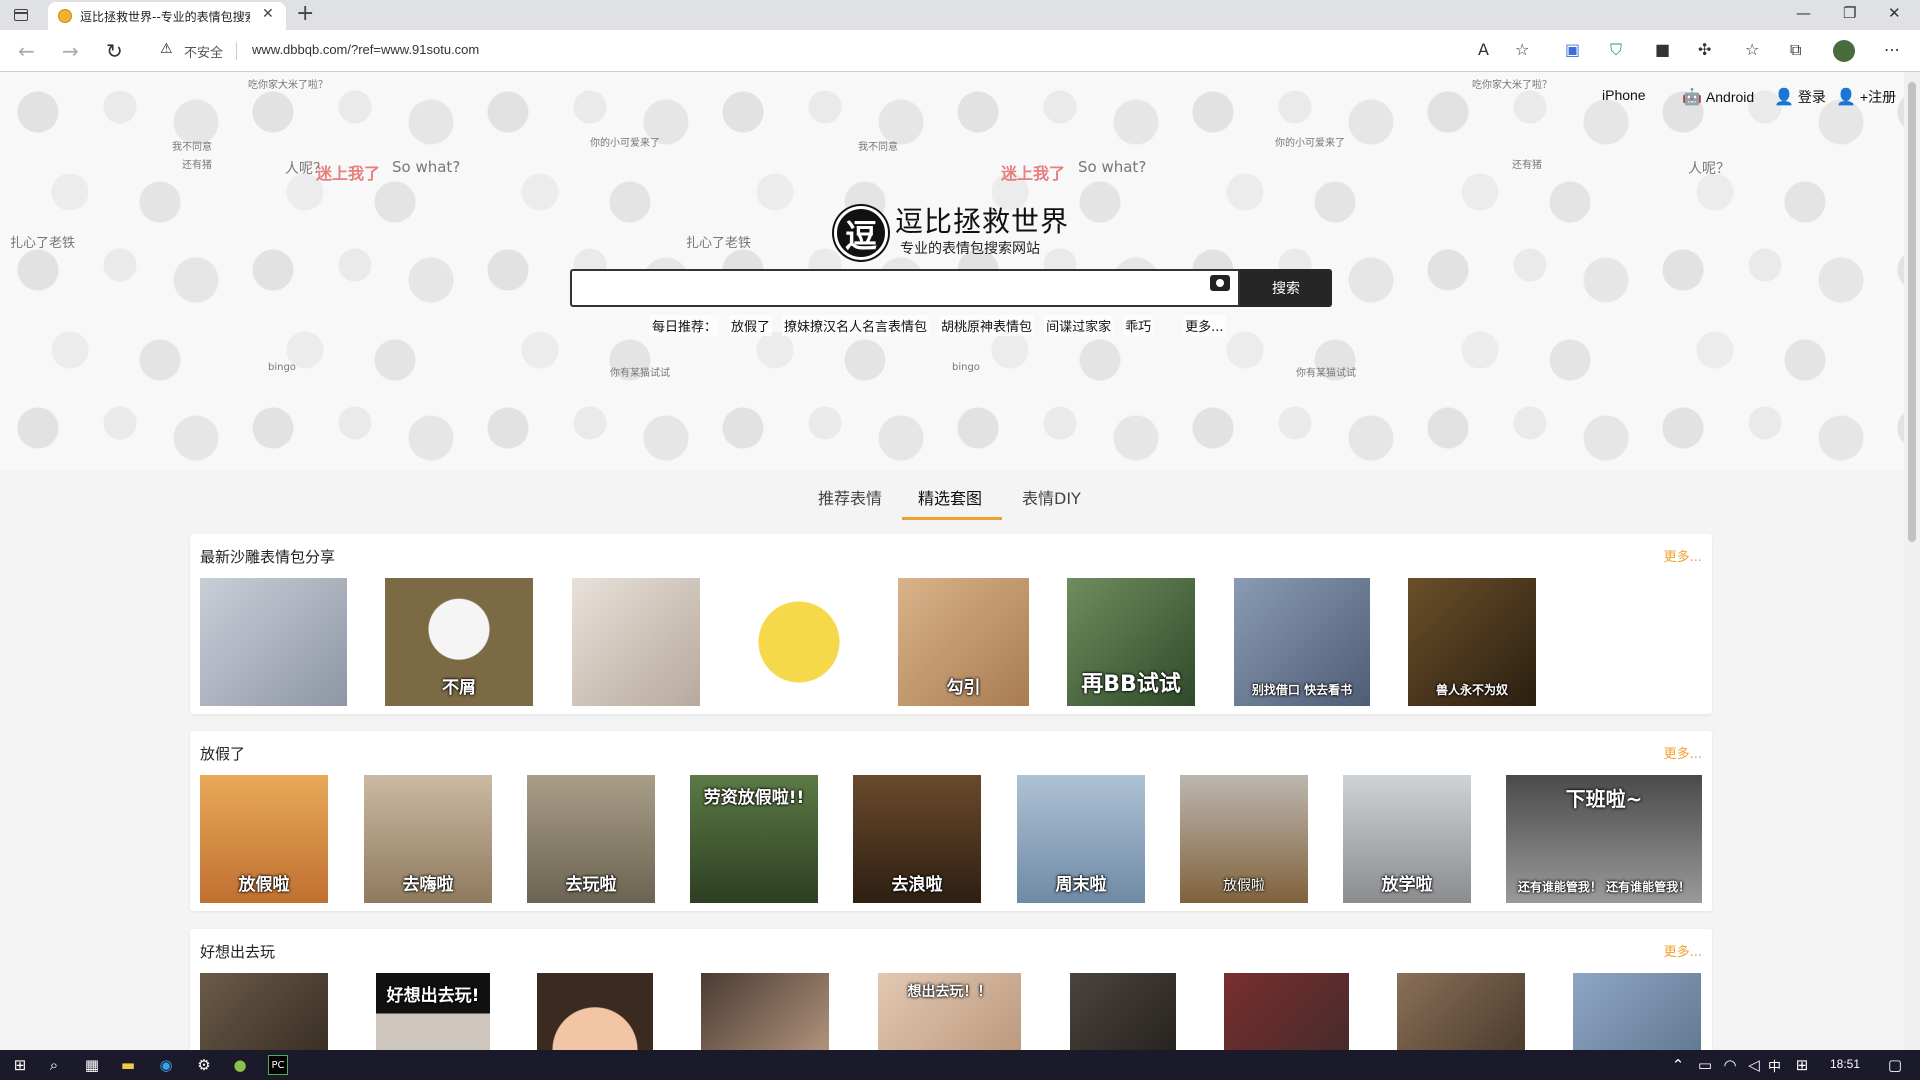  What do you see at coordinates (268, 14) in the screenshot?
I see `tab-close-icon: ✕` at bounding box center [268, 14].